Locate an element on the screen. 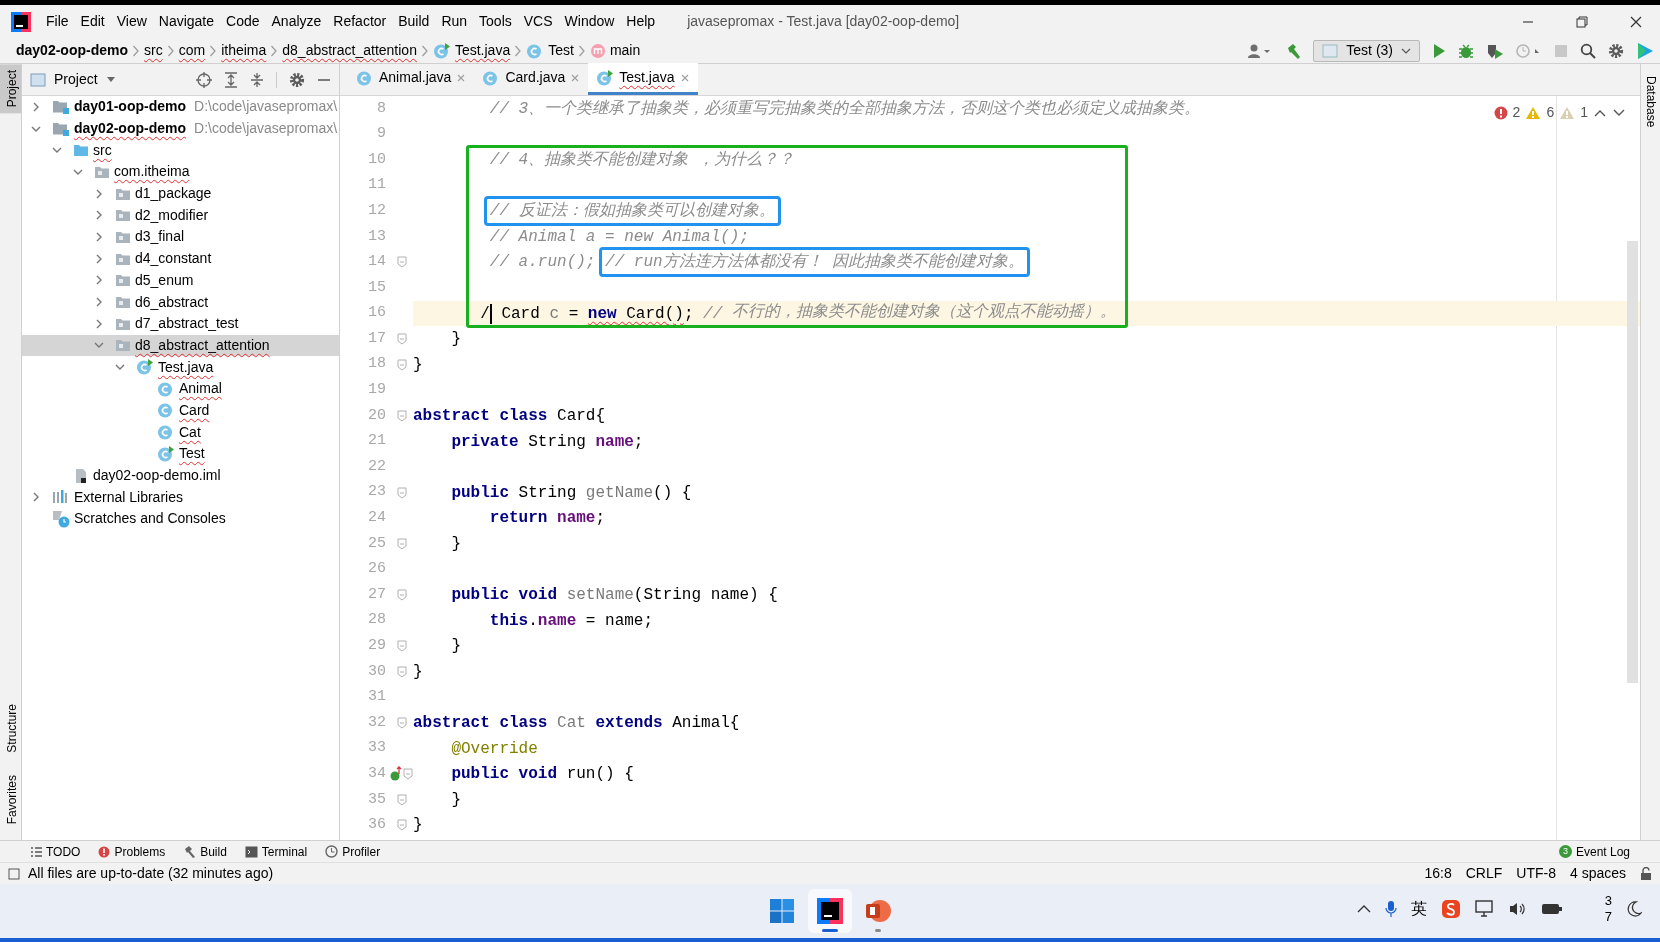 The height and width of the screenshot is (942, 1660). menu-item: Edit is located at coordinates (92, 21).